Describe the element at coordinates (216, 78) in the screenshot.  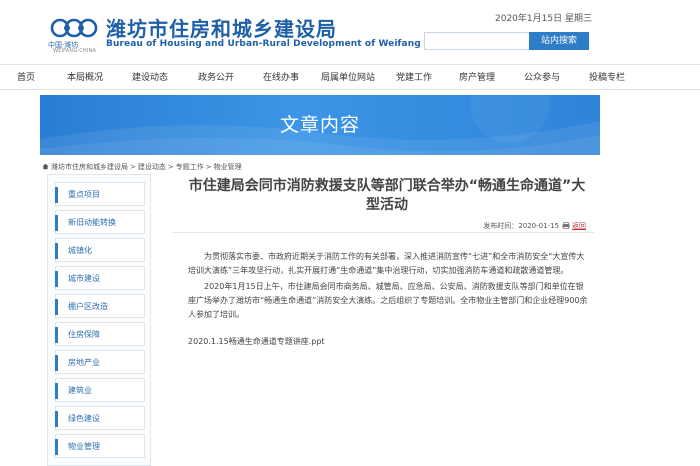
I see `nav-item-gov-affairs: 政务公开` at that location.